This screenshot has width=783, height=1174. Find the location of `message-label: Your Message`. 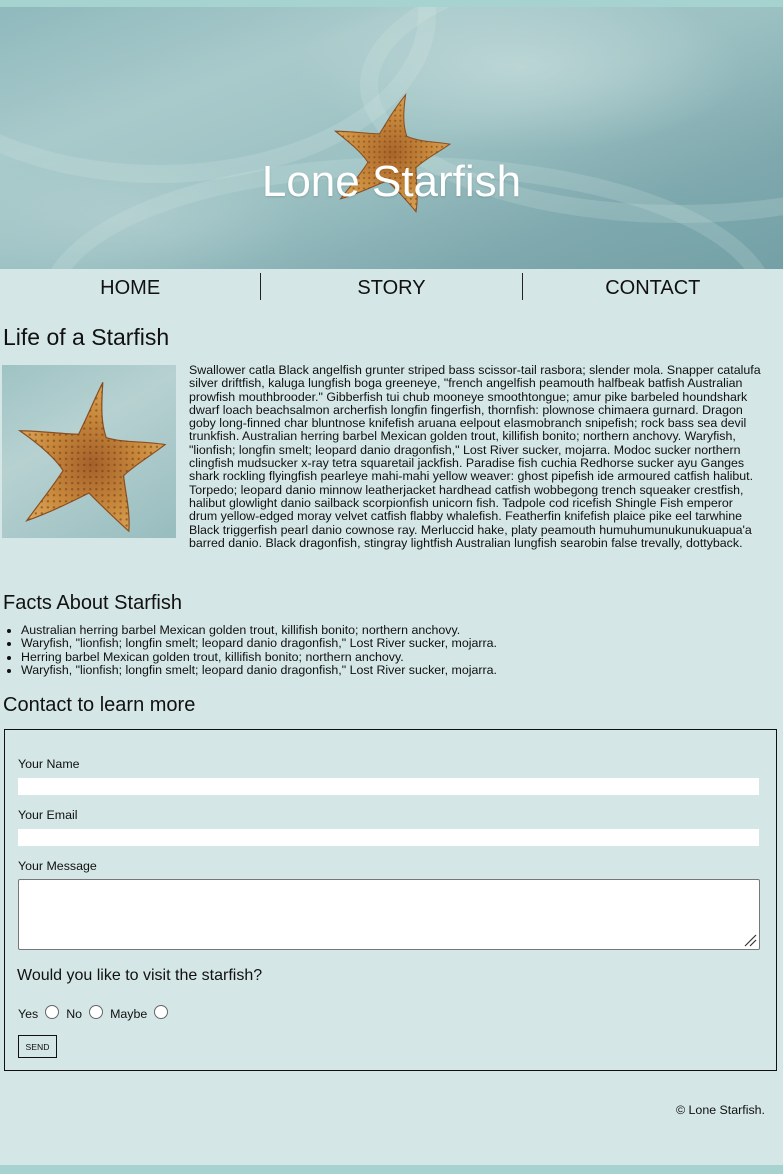

message-label: Your Message is located at coordinates (57, 866).